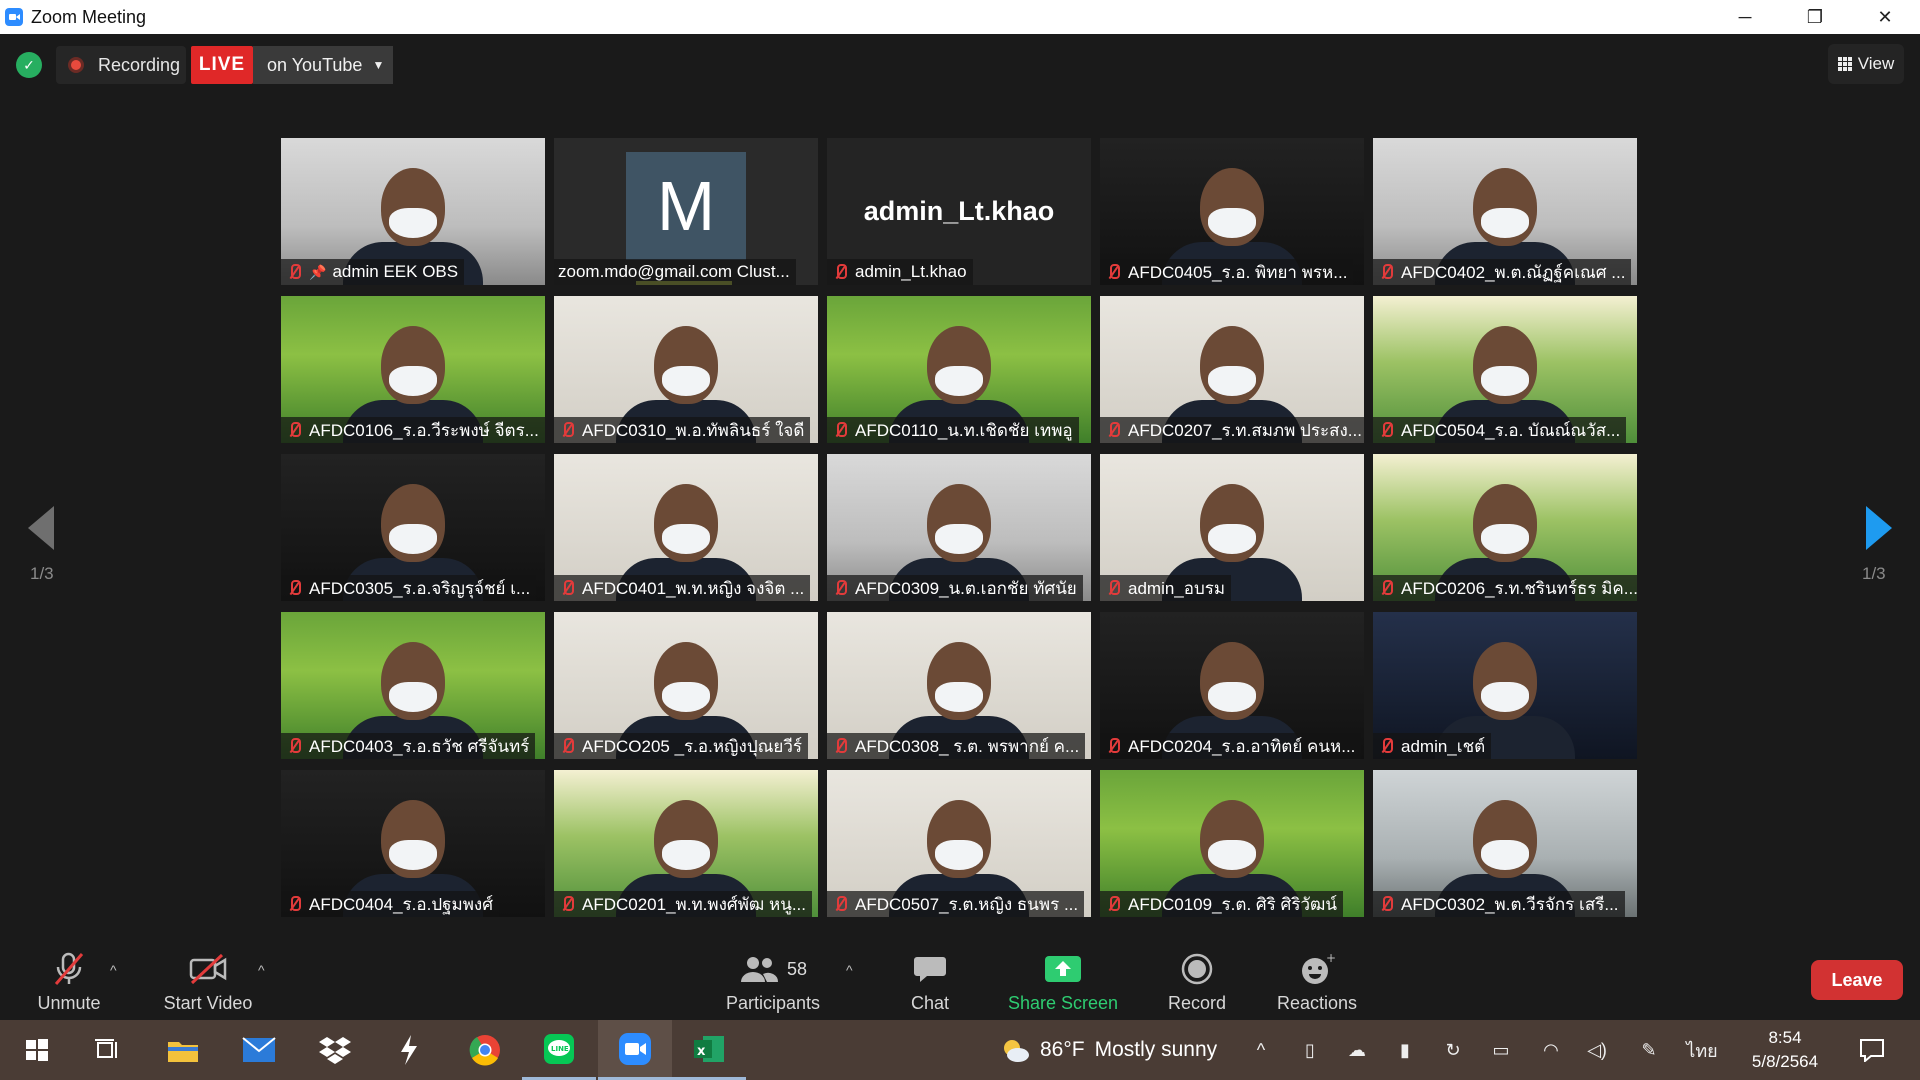 Image resolution: width=1920 pixels, height=1080 pixels. What do you see at coordinates (335, 1050) in the screenshot?
I see `dropbox-icon` at bounding box center [335, 1050].